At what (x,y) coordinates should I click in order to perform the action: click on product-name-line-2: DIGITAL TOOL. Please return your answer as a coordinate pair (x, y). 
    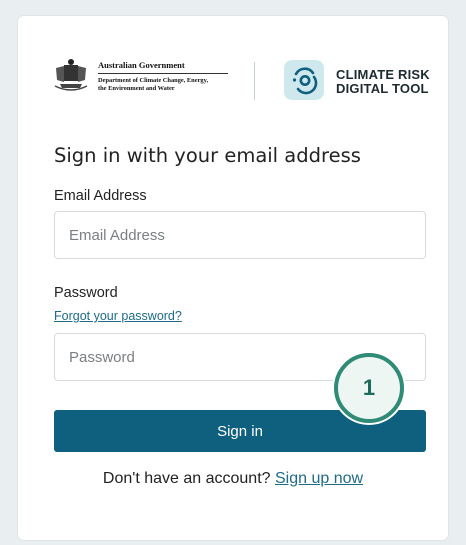
    Looking at the image, I should click on (382, 88).